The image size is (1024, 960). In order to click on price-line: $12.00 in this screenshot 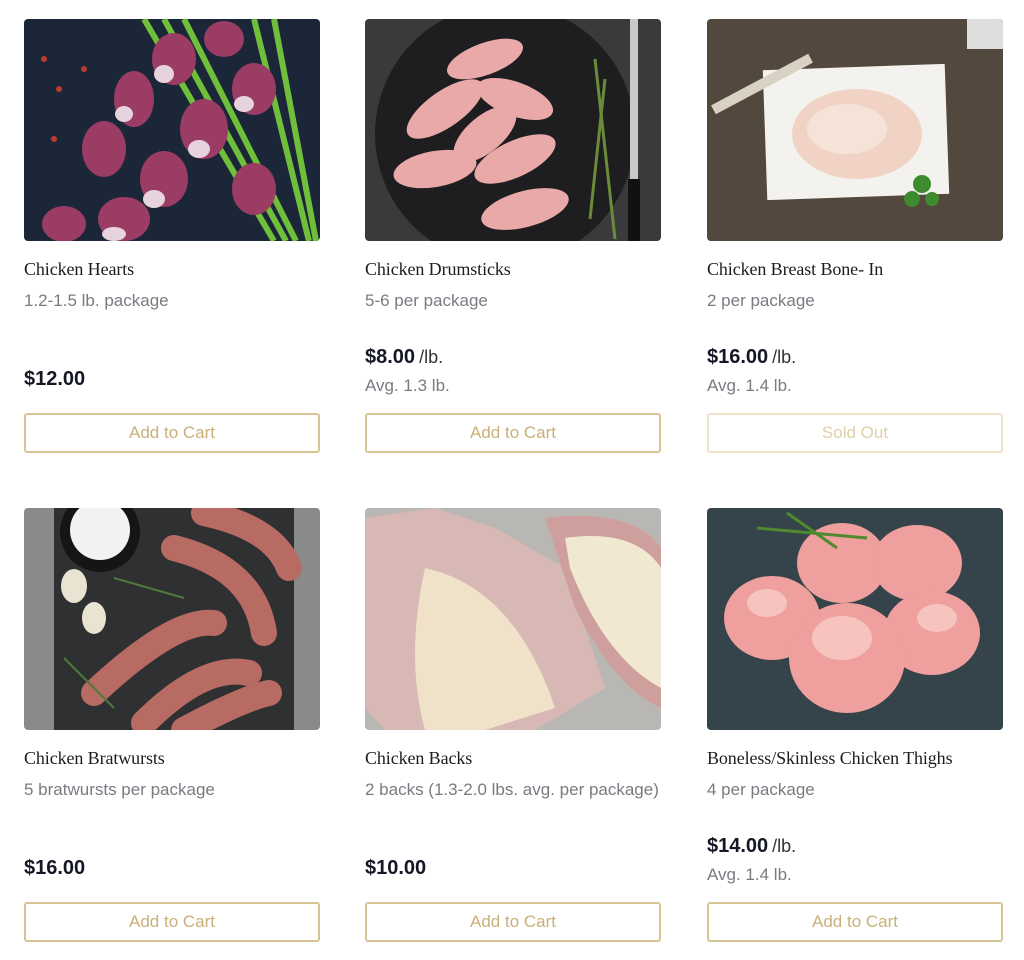, I will do `click(54, 379)`.